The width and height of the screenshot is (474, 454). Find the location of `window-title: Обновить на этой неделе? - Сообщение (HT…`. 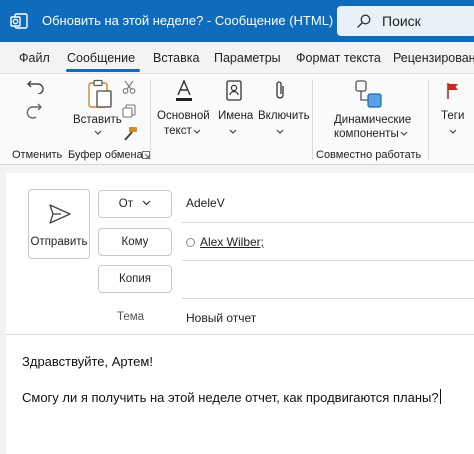

window-title: Обновить на этой неделе? - Сообщение (HT… is located at coordinates (188, 20).